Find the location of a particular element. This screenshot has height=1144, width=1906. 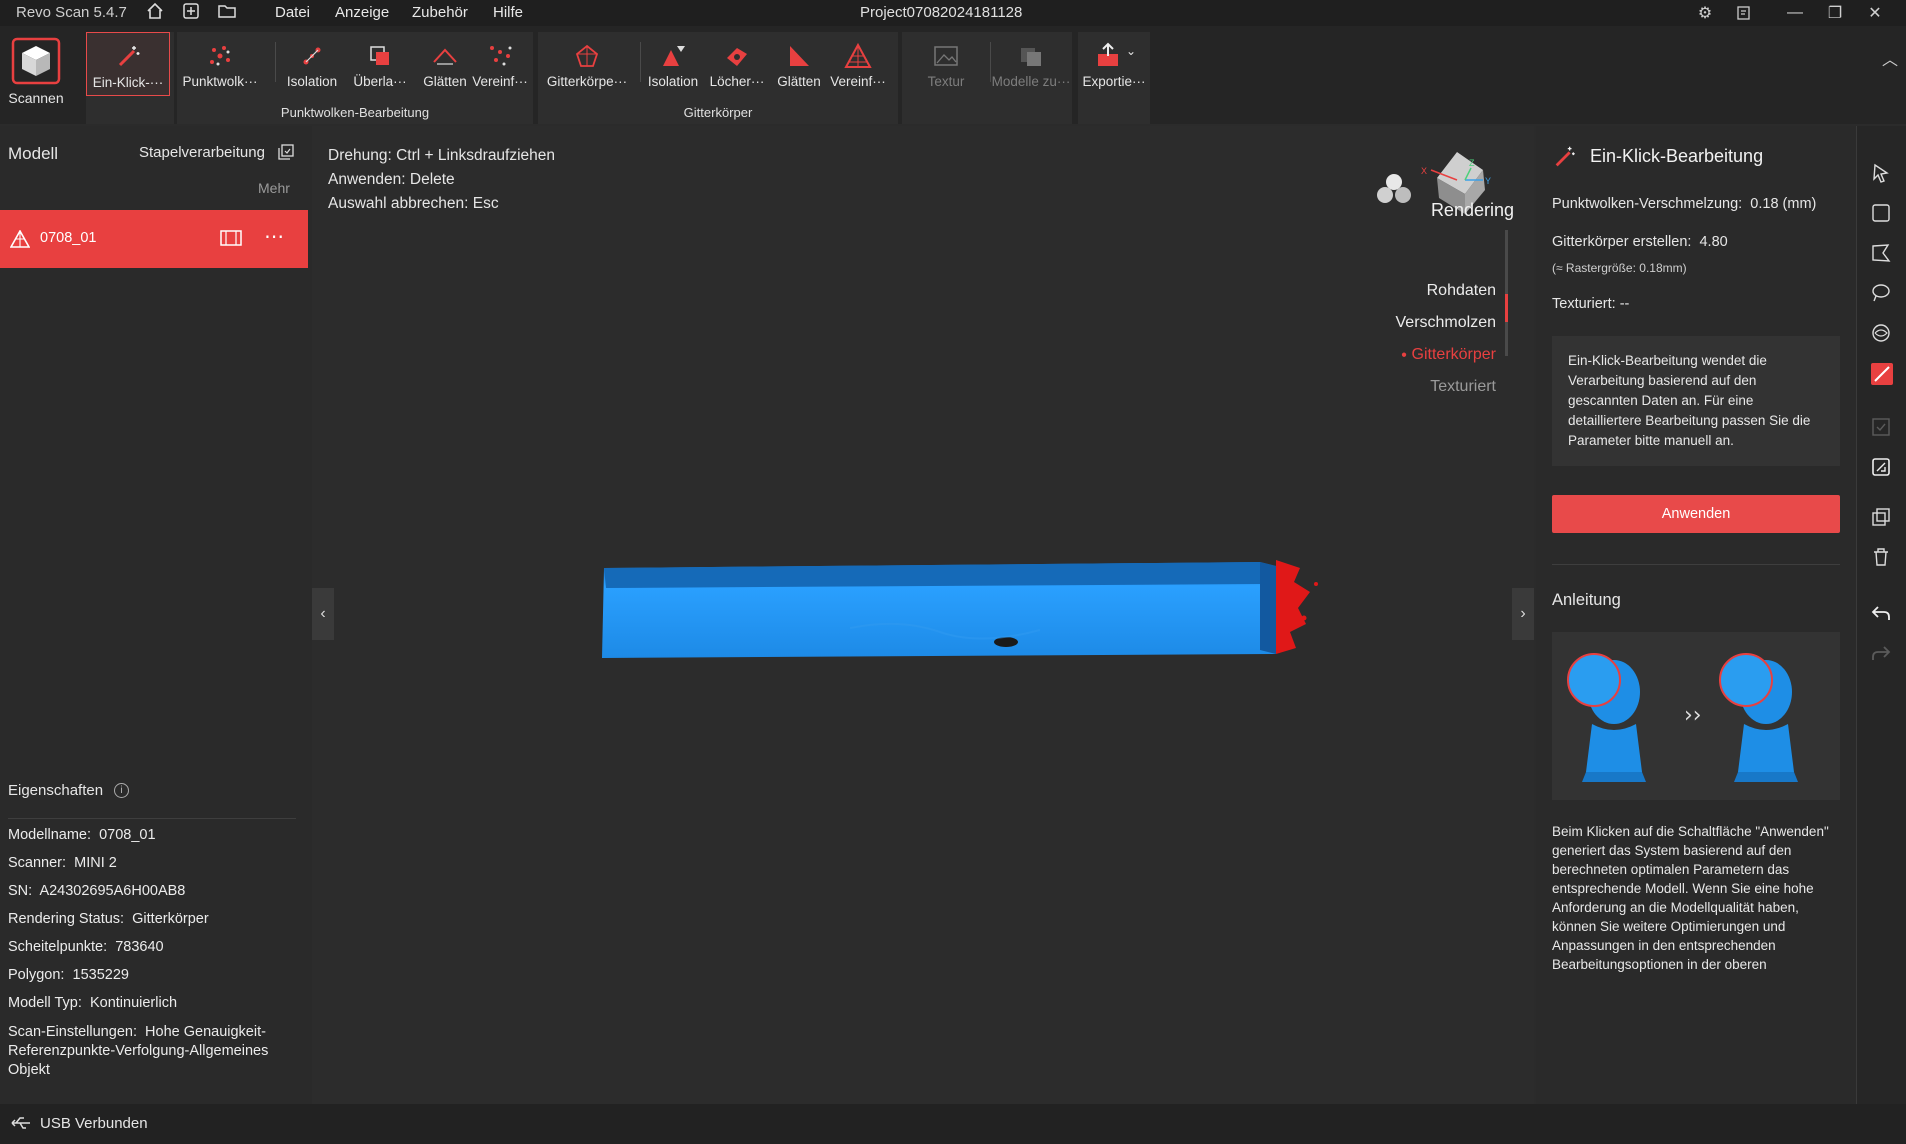

new-project-icon is located at coordinates (191, 13).